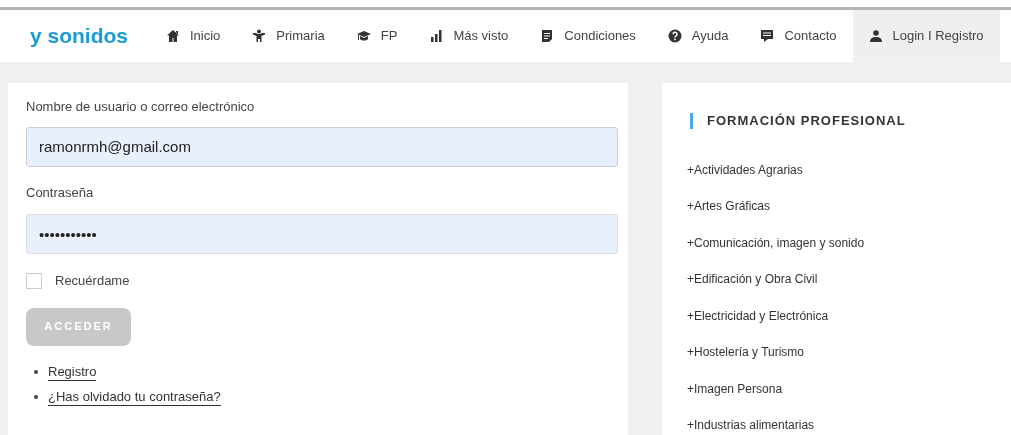  Describe the element at coordinates (322, 146) in the screenshot. I see `username-field: ramonrmh@gmail.com` at that location.